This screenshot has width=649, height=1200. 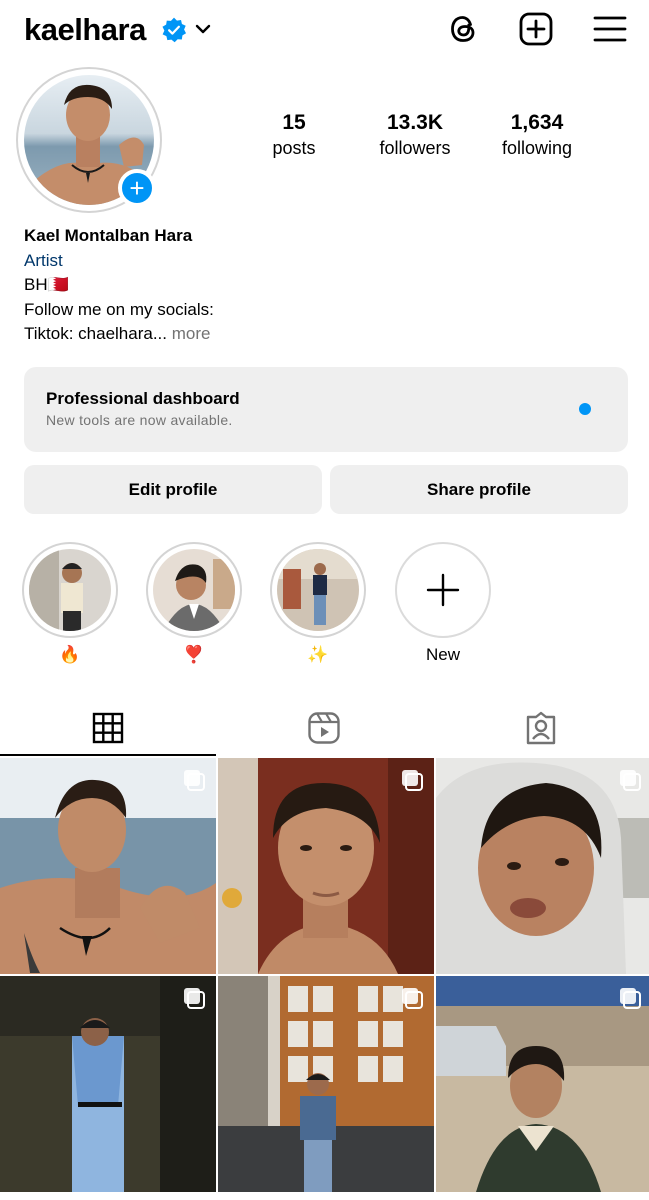 I want to click on edit-profile-button: Edit profile, so click(x=173, y=489).